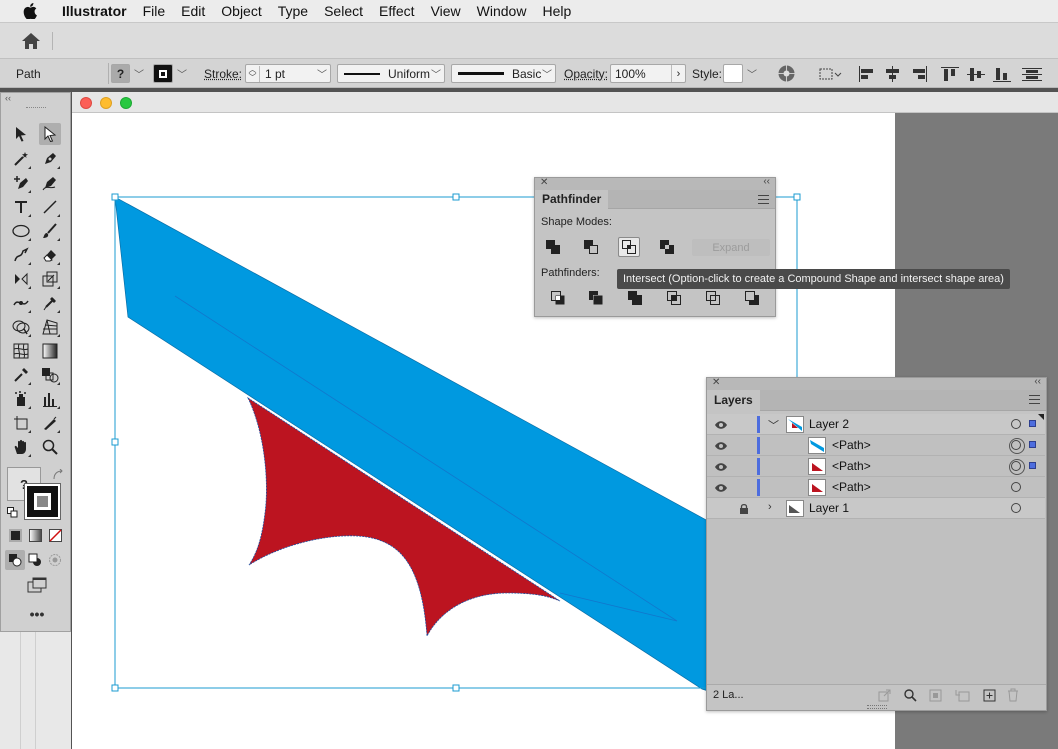  Describe the element at coordinates (288, 73) in the screenshot. I see `stroke-weight-field: ︿ ﹀ 1 pt ﹀` at that location.